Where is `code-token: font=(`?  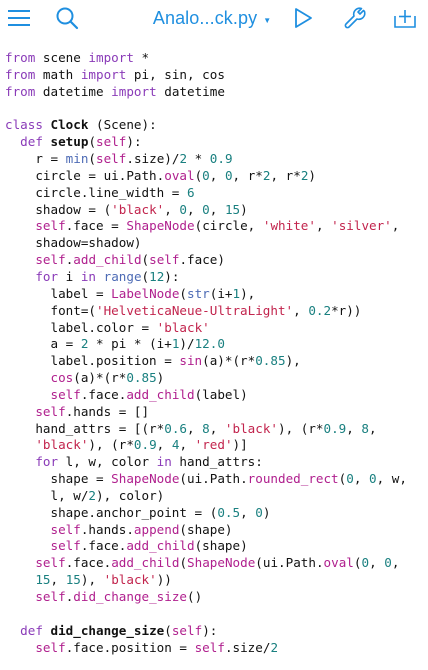
code-token: font=( is located at coordinates (50, 310).